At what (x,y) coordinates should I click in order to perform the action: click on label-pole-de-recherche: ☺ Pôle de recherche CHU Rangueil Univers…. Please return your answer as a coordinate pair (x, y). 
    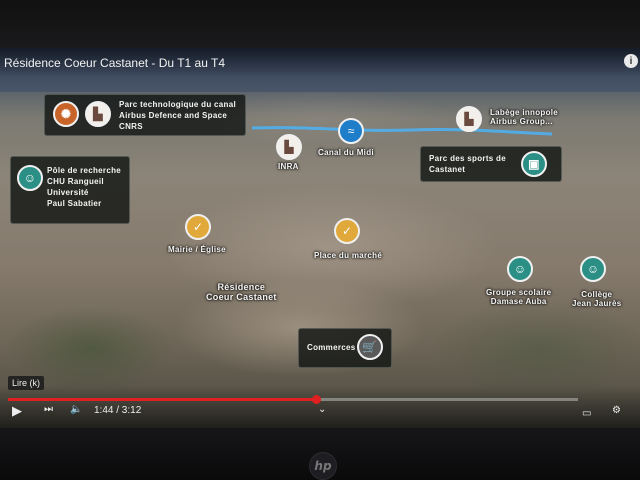
    Looking at the image, I should click on (70, 190).